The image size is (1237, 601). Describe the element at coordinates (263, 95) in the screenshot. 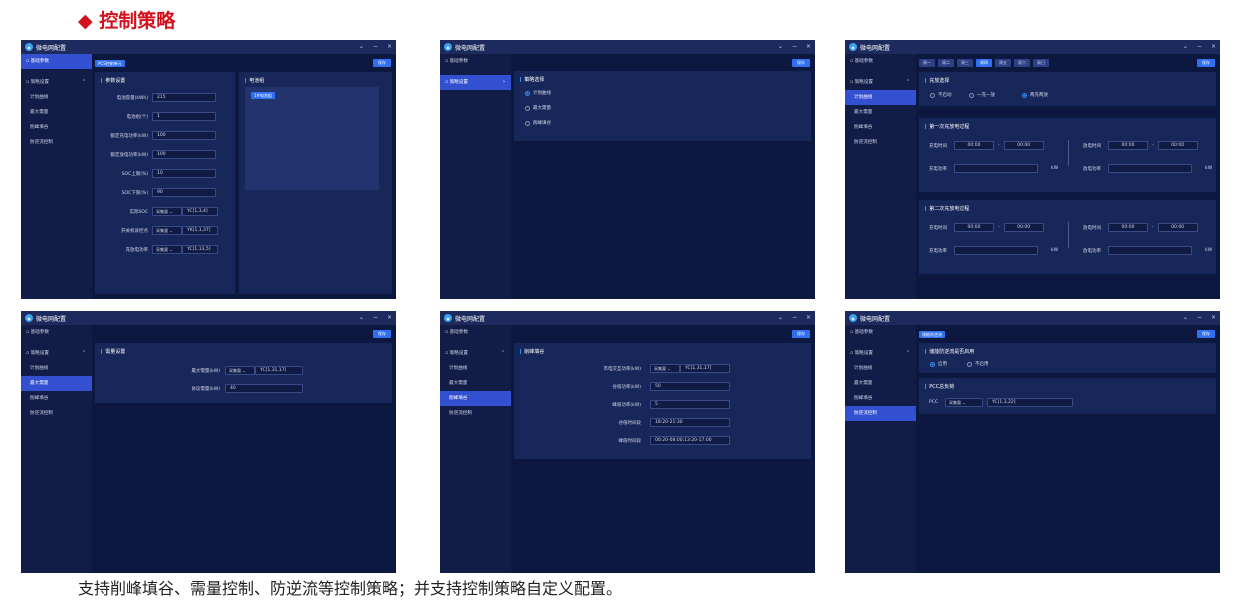

I see `battery-tag: 1#电池组` at that location.